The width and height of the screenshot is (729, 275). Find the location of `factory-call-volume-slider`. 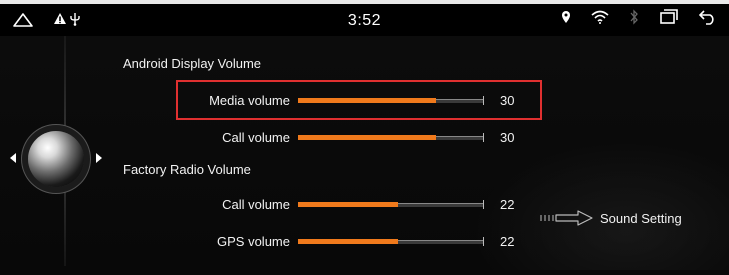

factory-call-volume-slider is located at coordinates (391, 204).